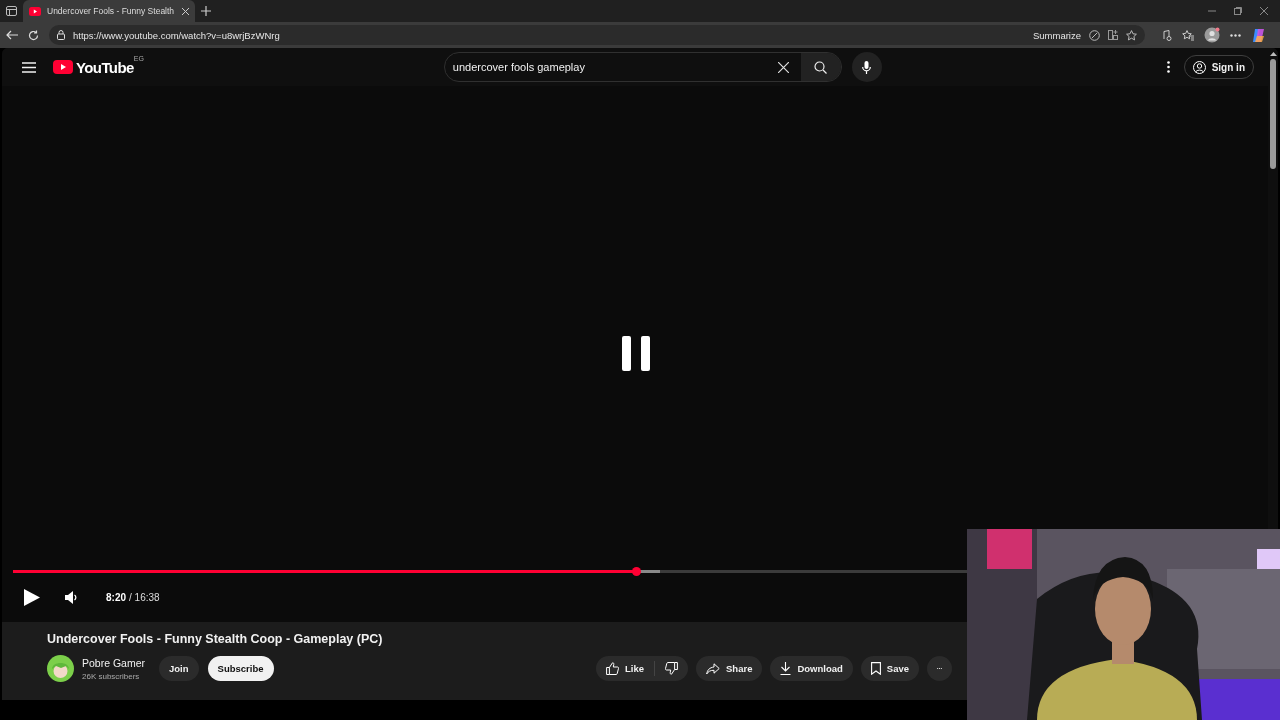 Image resolution: width=1280 pixels, height=720 pixels. I want to click on apps-icon, so click(1113, 35).